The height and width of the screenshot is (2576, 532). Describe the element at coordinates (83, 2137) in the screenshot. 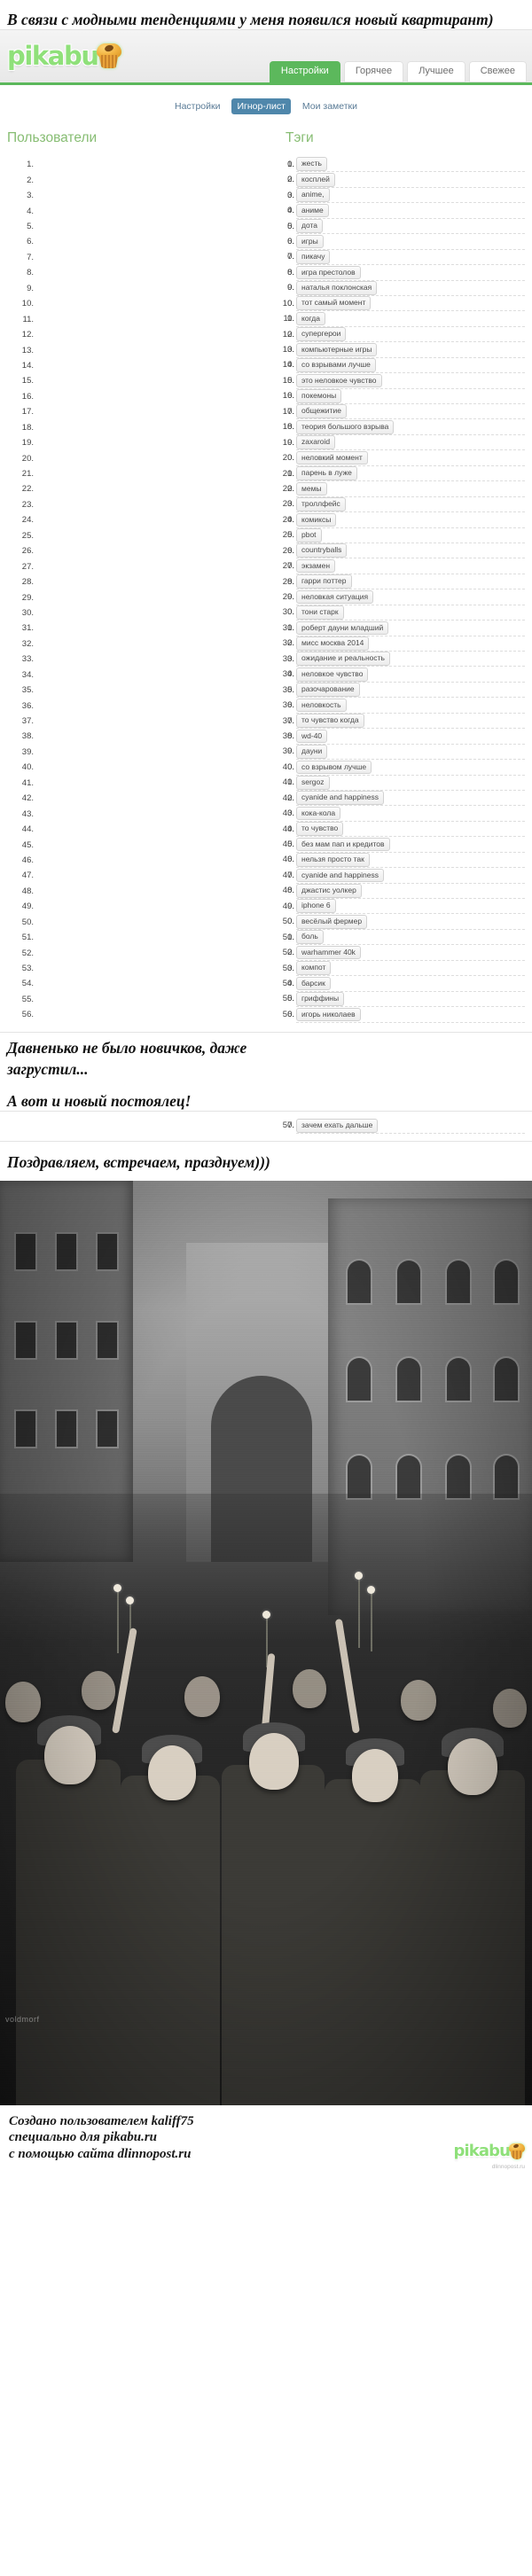

I see `footer-line-2: специально для pikabu.ru` at that location.